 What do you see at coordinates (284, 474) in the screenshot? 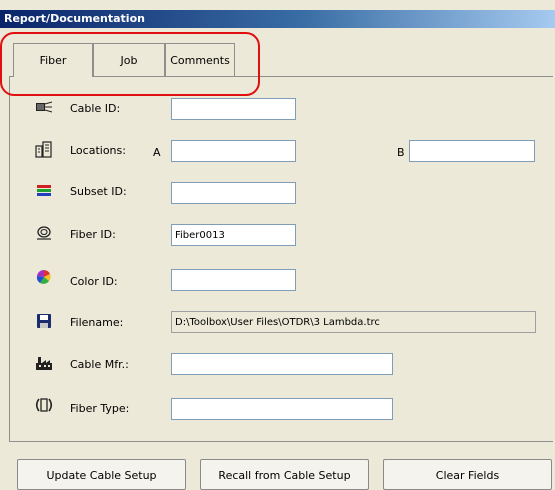
I see `recall-from-cable-setup-button: Recall from Cable Setup` at bounding box center [284, 474].